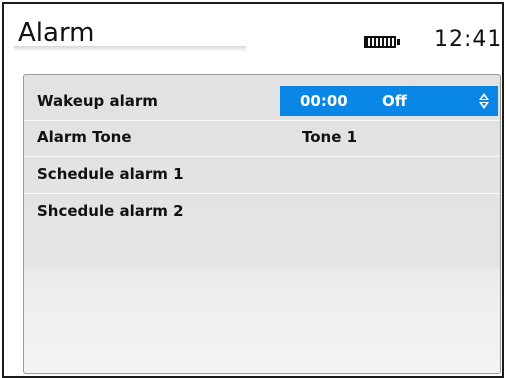 The width and height of the screenshot is (506, 378). I want to click on battery-tip, so click(398, 42).